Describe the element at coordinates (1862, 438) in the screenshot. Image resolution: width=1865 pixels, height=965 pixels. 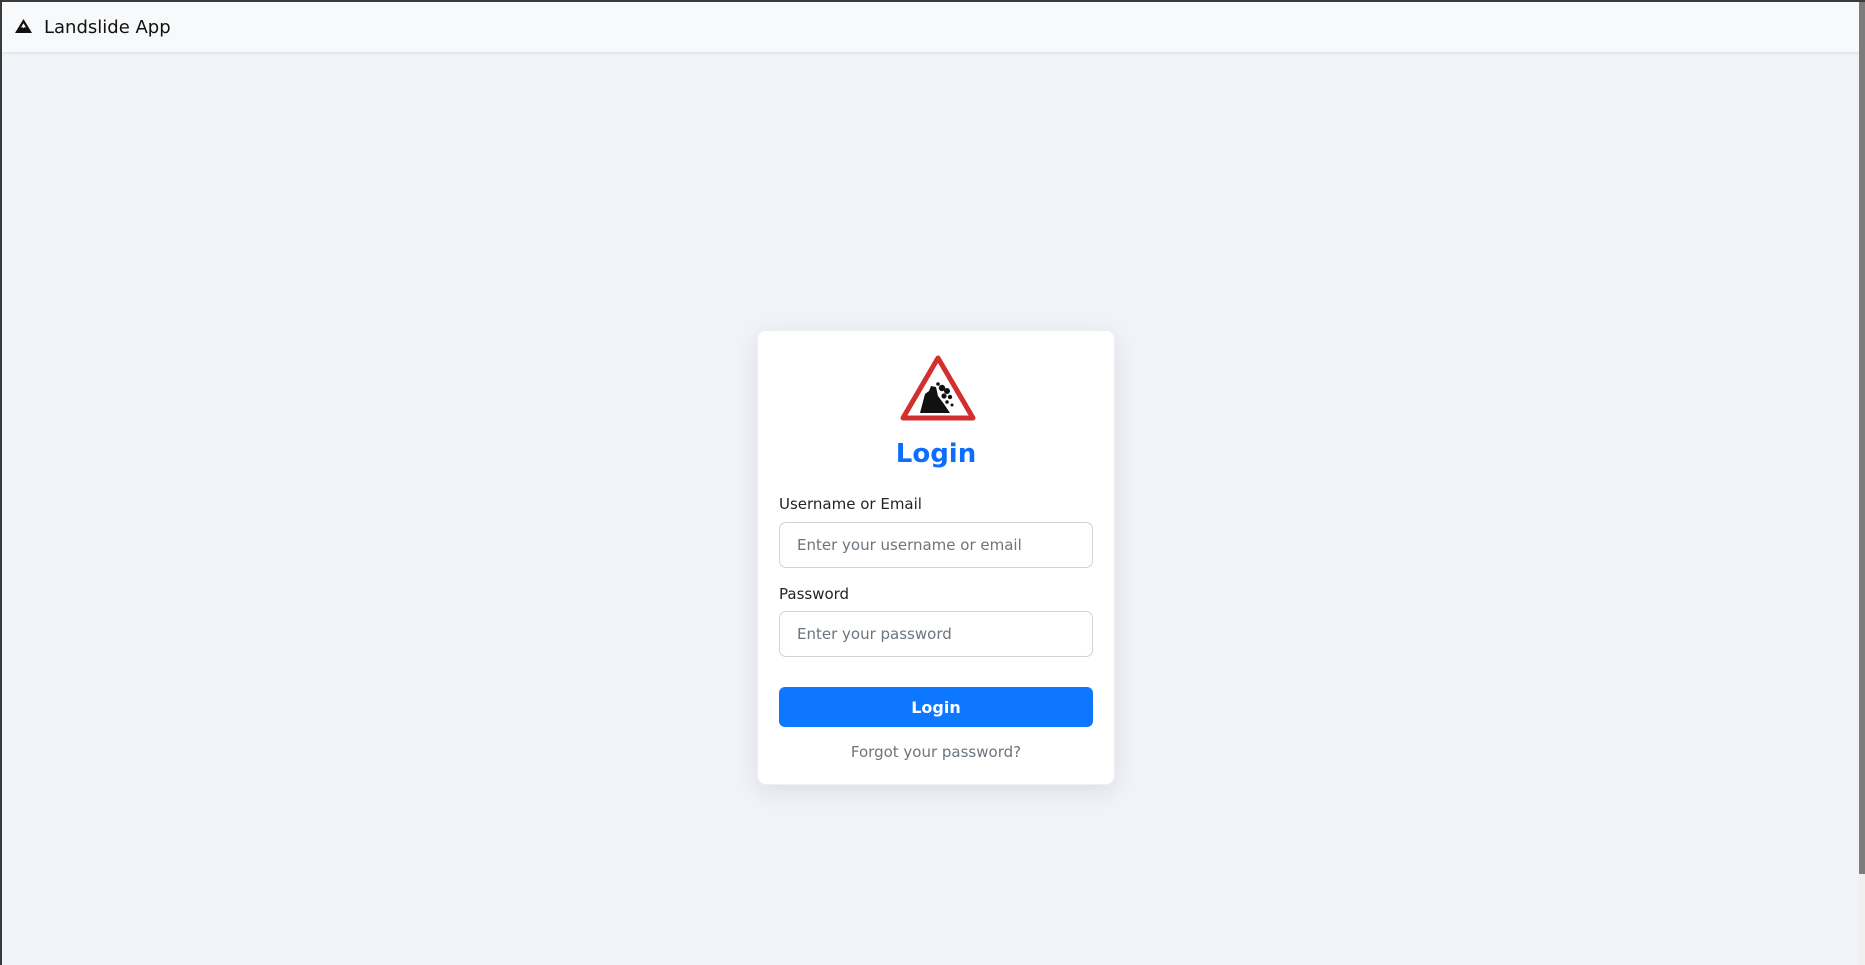
I see `scrollbar-thumb` at that location.